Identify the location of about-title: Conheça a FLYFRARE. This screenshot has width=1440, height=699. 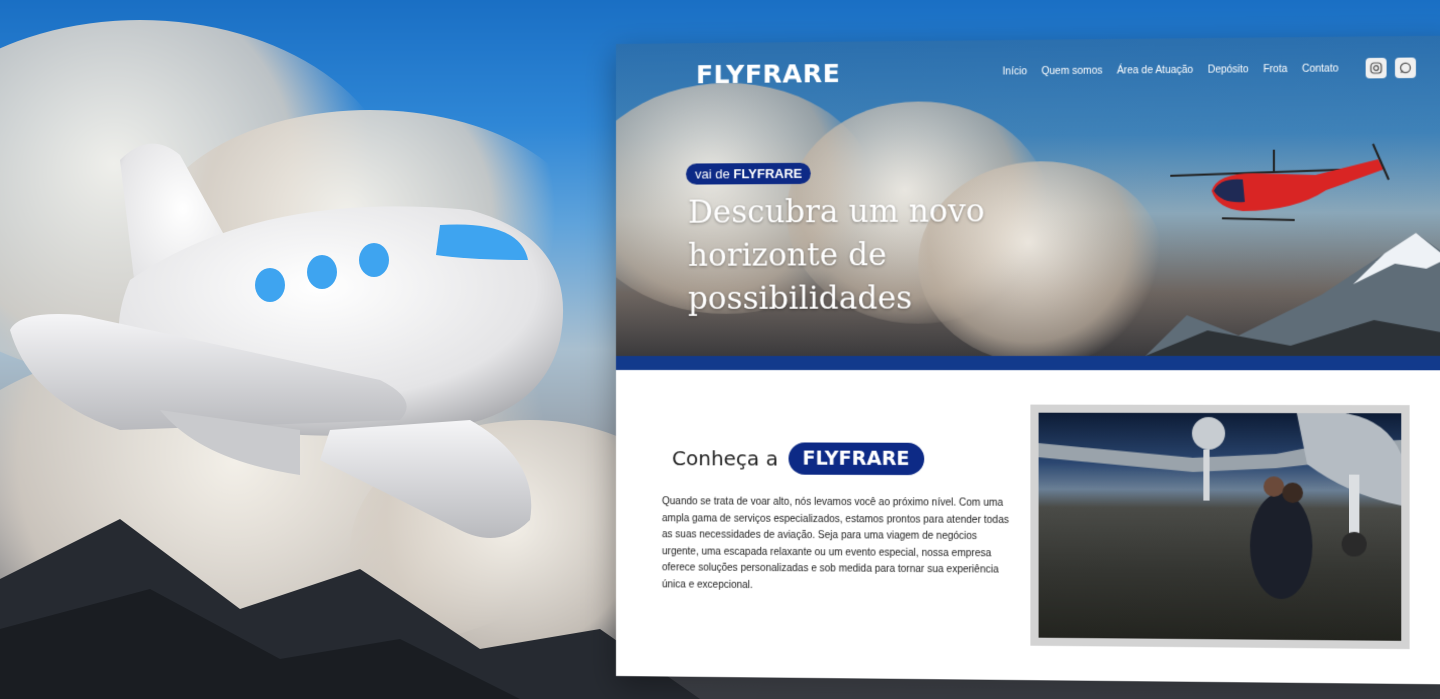
(797, 459).